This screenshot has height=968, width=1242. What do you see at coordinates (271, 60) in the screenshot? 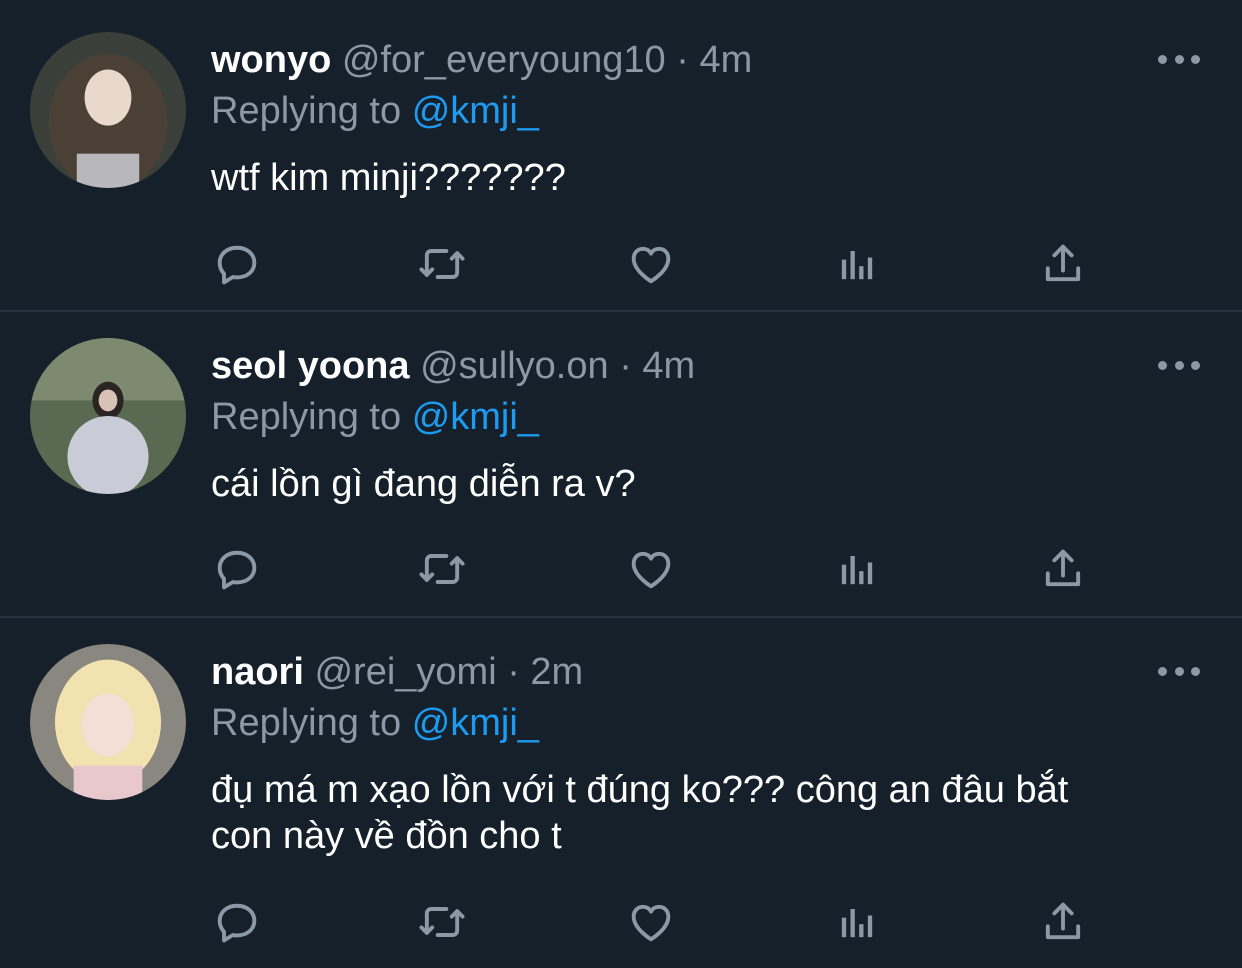
I see `display-name: wonyo` at bounding box center [271, 60].